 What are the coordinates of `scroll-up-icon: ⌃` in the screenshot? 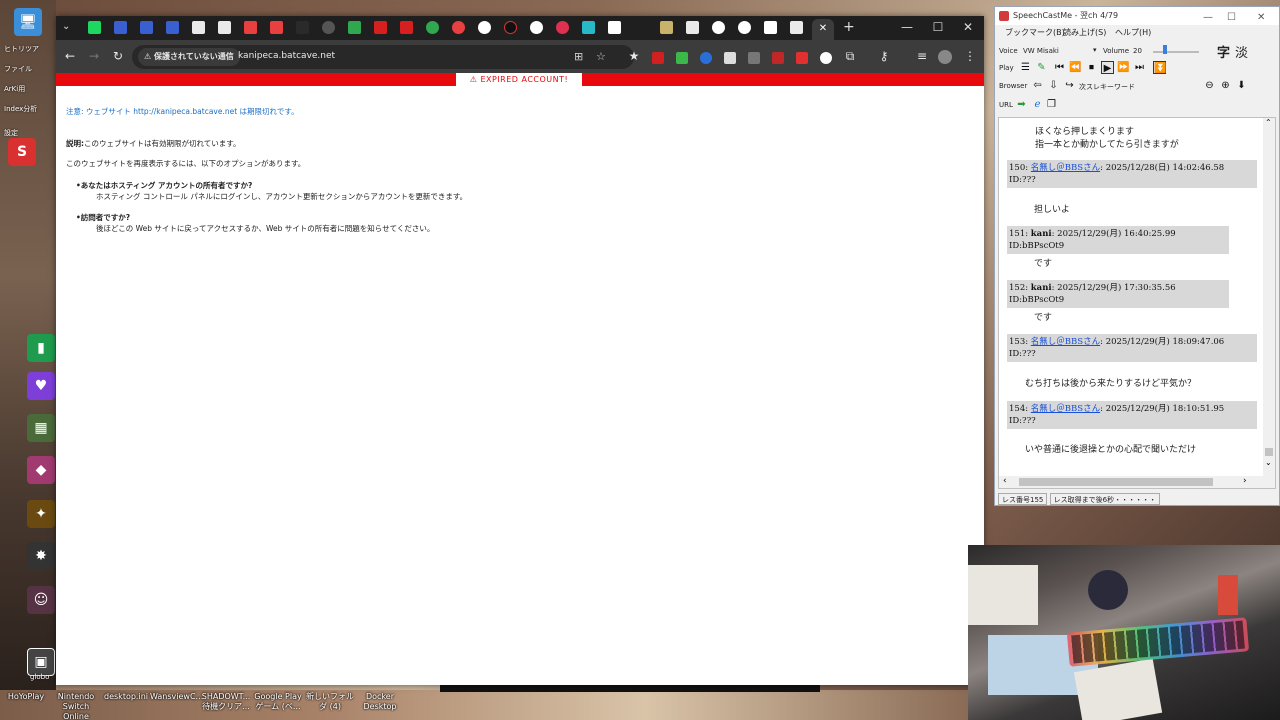 It's located at (1268, 122).